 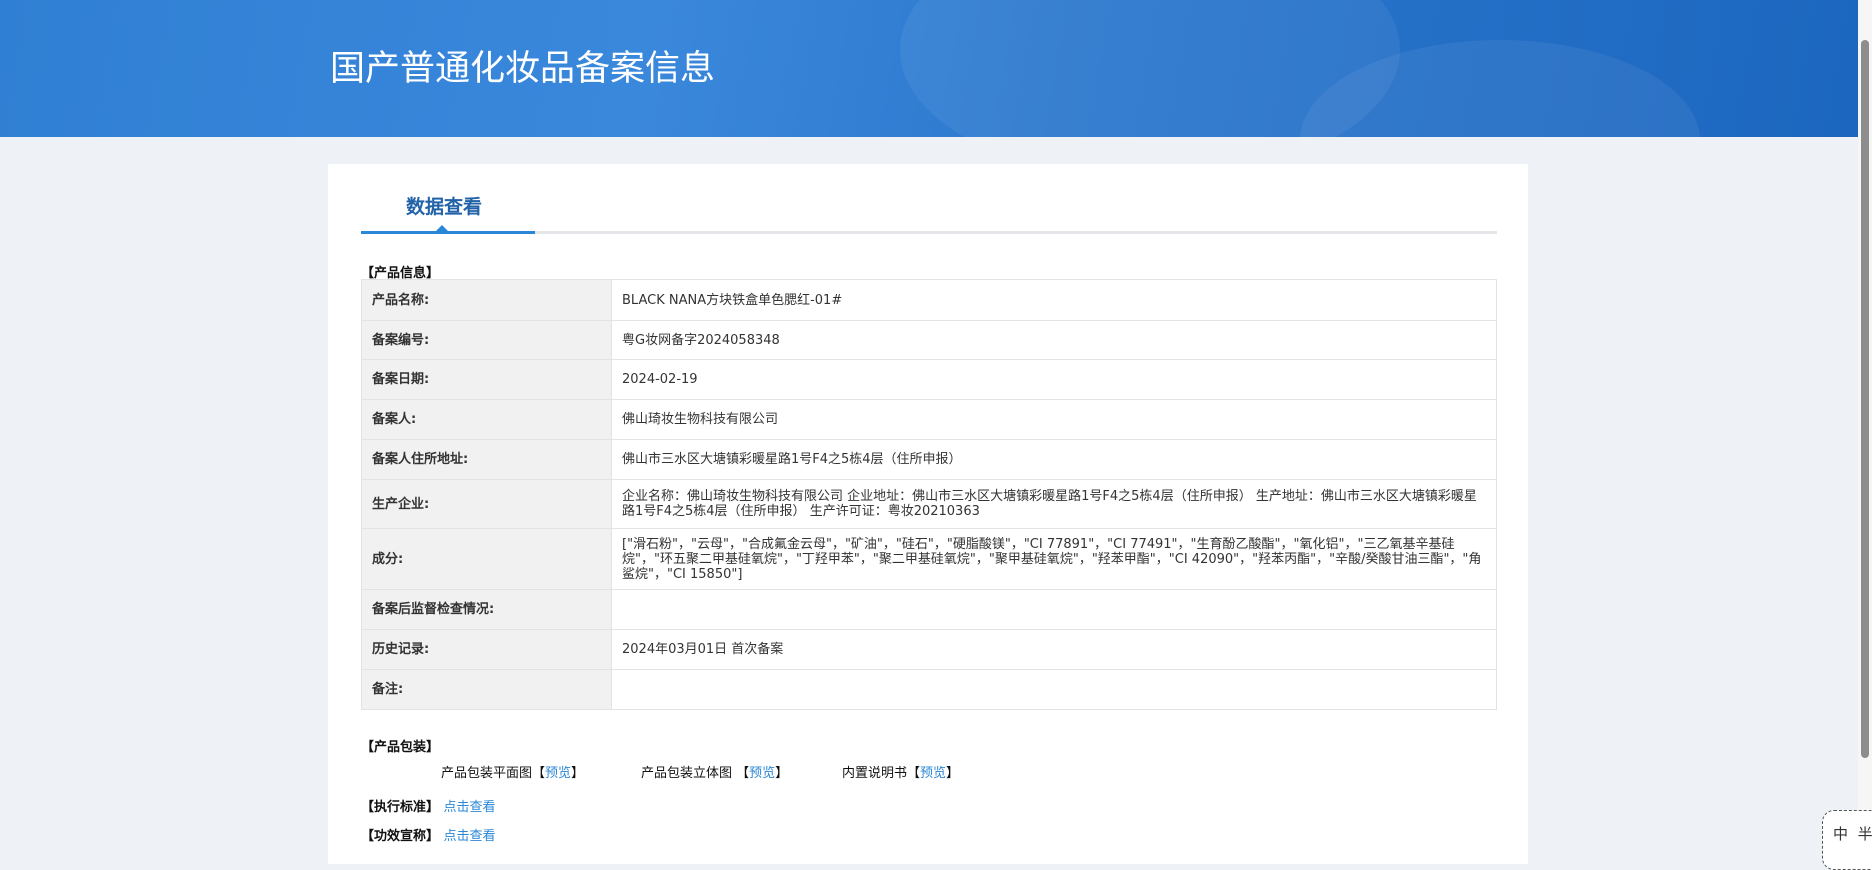 I want to click on ime-status-widget: 中 半, so click(x=1847, y=840).